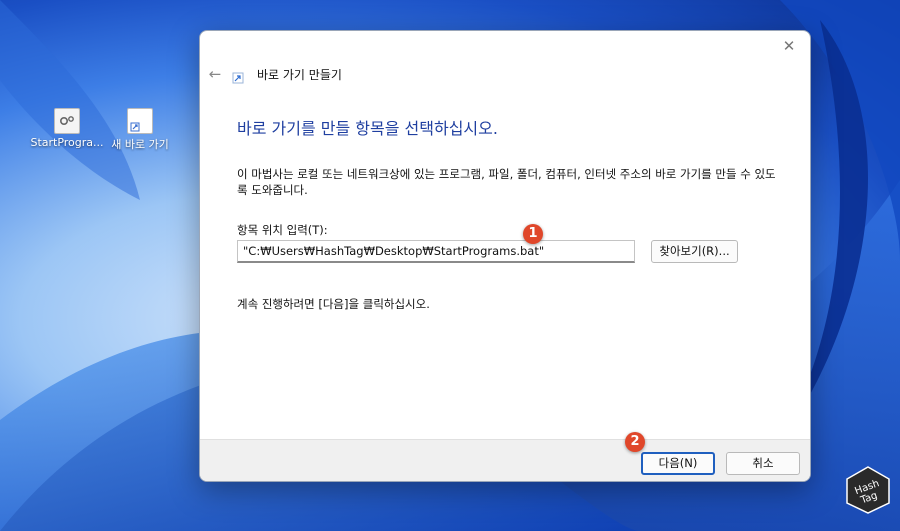  I want to click on annotation-badge-1: 1, so click(533, 234).